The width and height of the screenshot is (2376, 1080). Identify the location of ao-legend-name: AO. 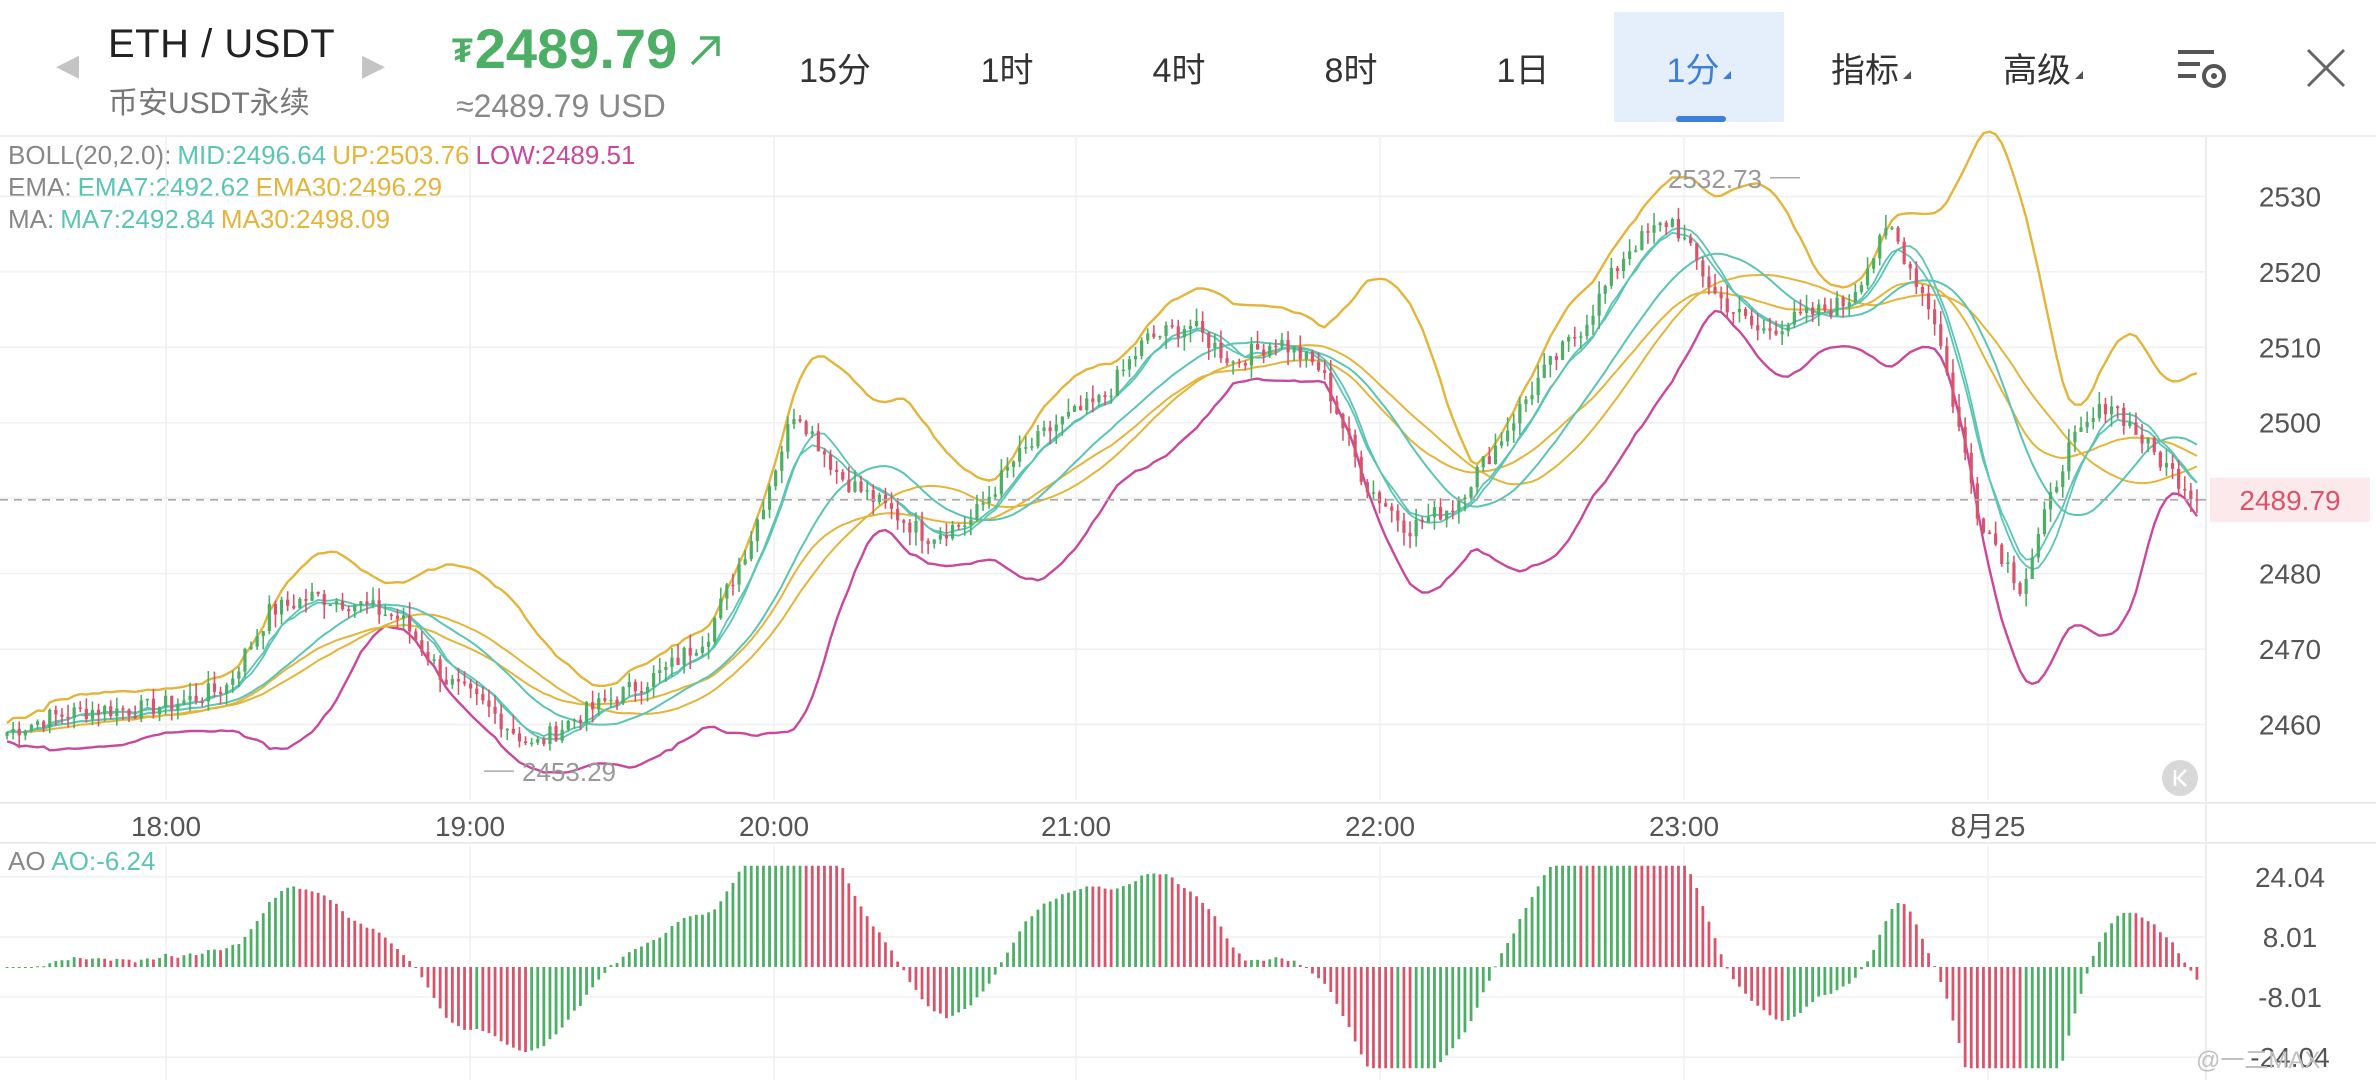
(27, 861).